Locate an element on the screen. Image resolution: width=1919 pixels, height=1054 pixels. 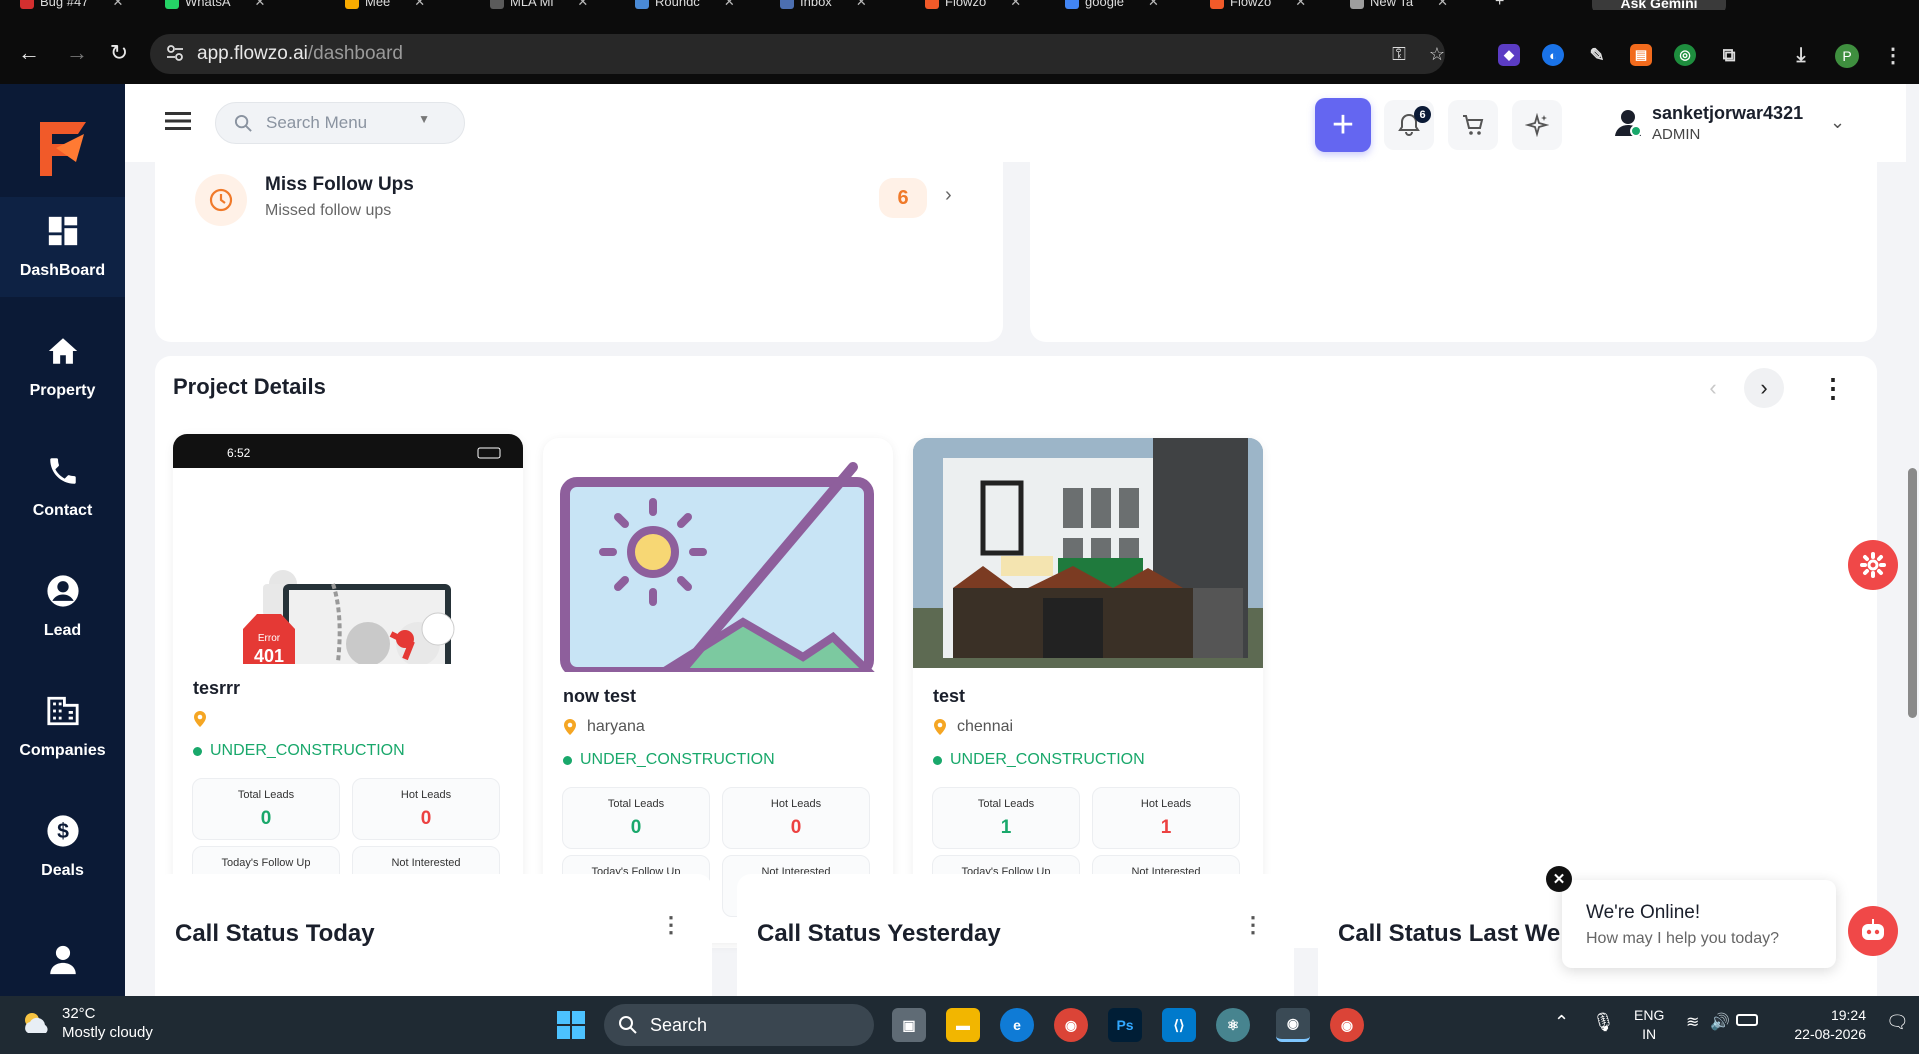
extension-icon: ◎ is located at coordinates (1685, 55).